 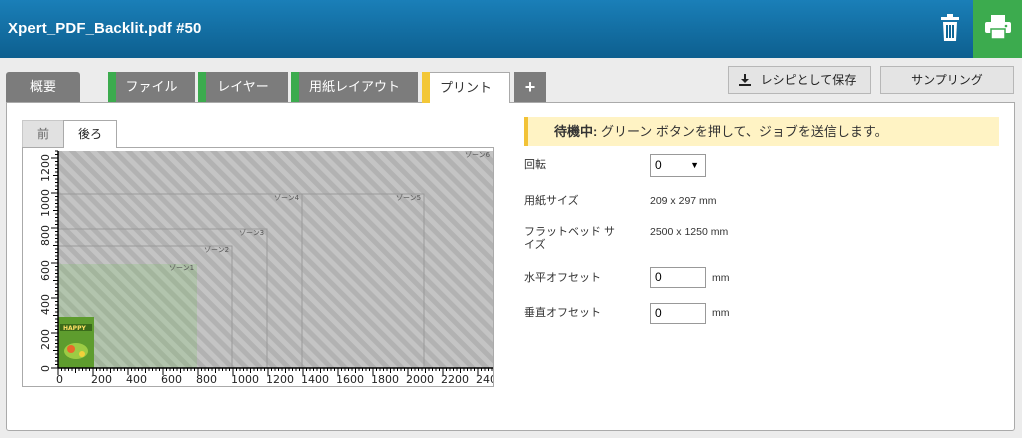 What do you see at coordinates (45, 368) in the screenshot?
I see `y-tick-label: 0` at bounding box center [45, 368].